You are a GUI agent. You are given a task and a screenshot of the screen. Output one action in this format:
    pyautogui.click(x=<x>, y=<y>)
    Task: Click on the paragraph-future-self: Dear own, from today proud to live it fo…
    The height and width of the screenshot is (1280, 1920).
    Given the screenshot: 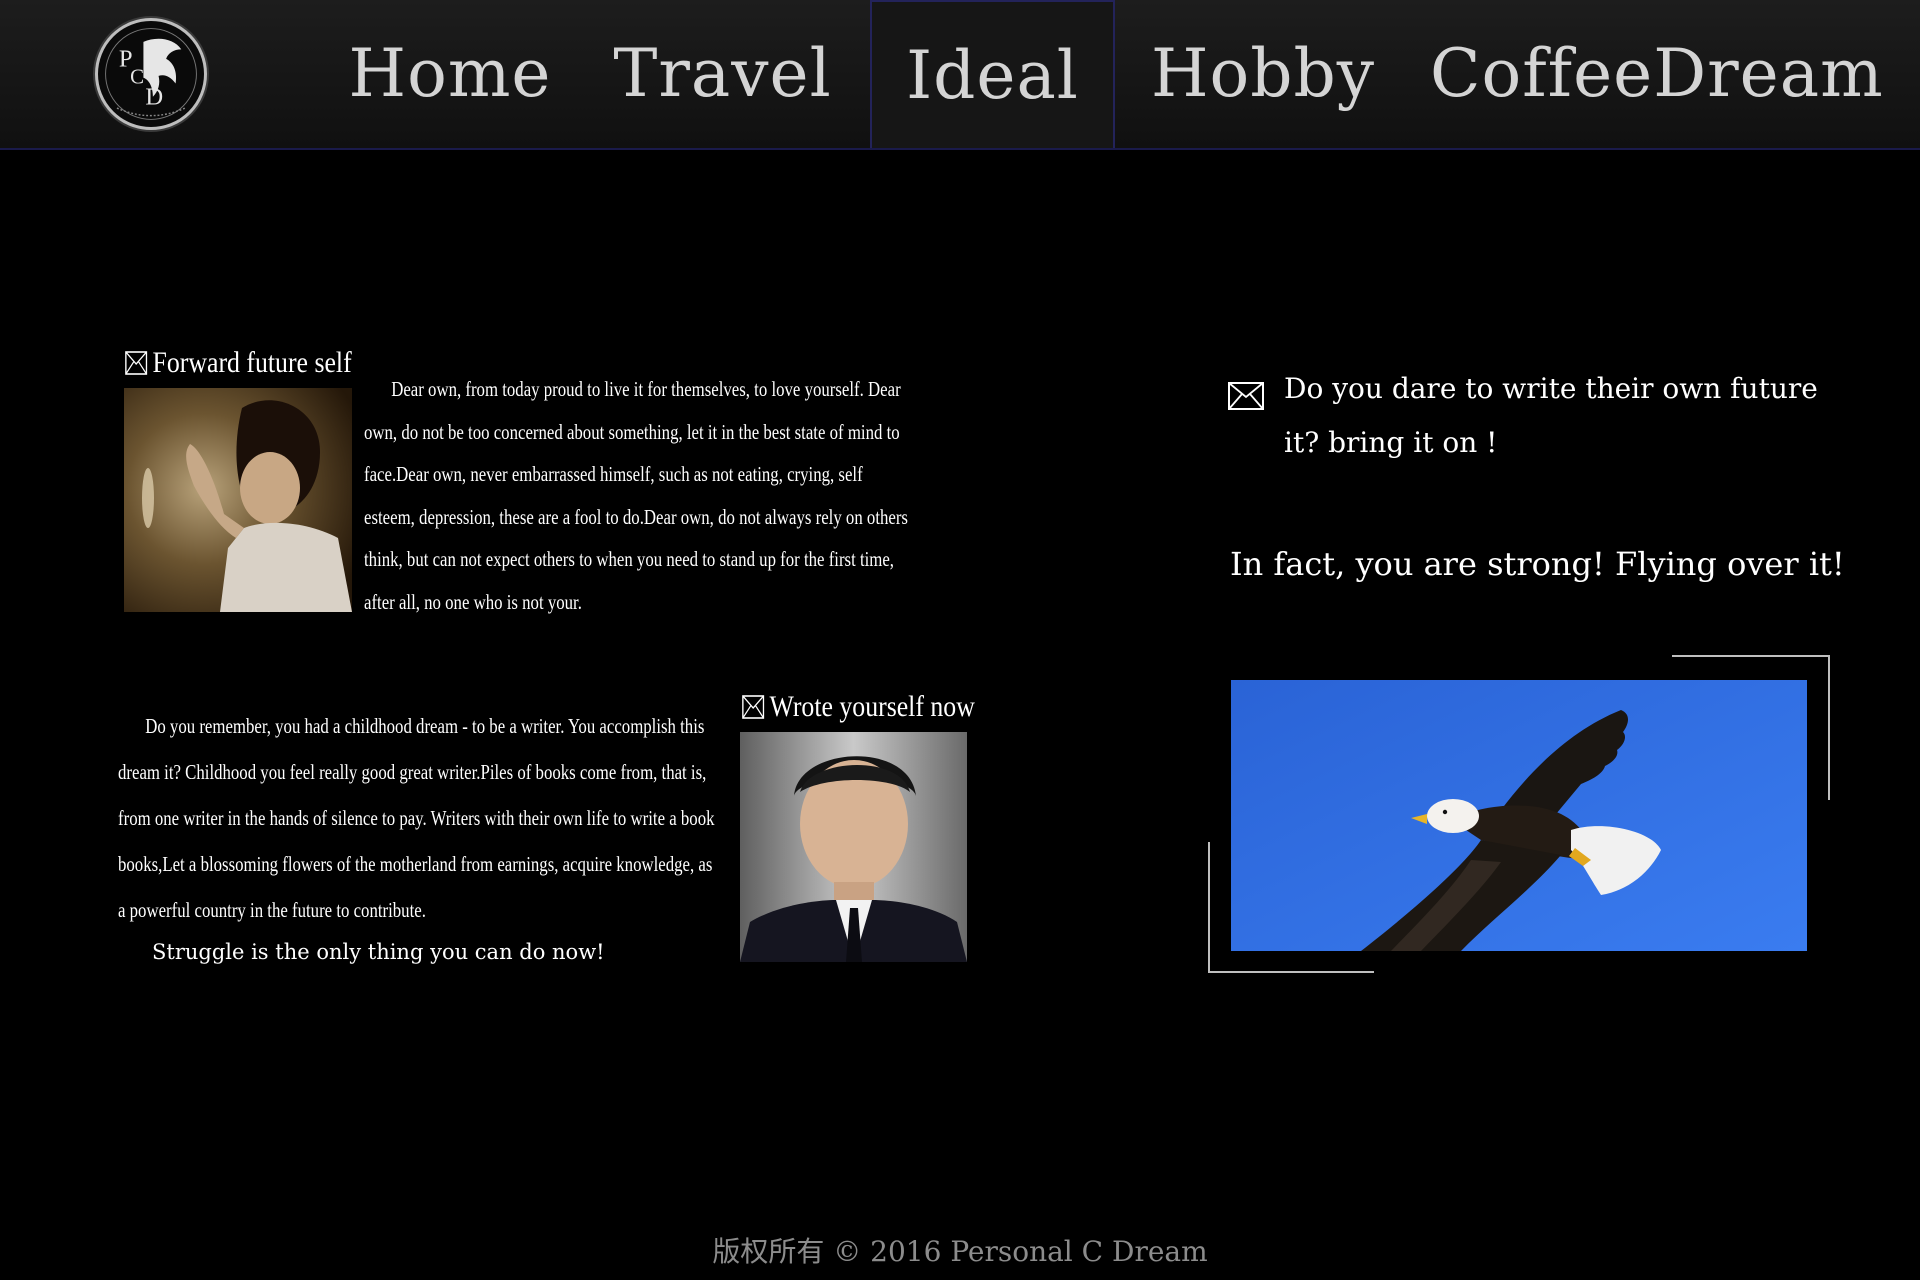 What is the action you would take?
    pyautogui.click(x=636, y=495)
    